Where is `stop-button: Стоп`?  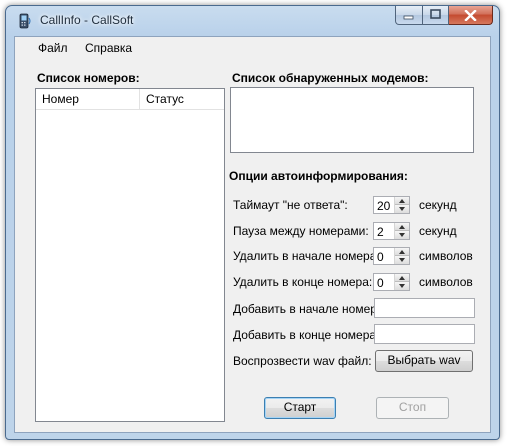
stop-button: Стоп is located at coordinates (412, 408).